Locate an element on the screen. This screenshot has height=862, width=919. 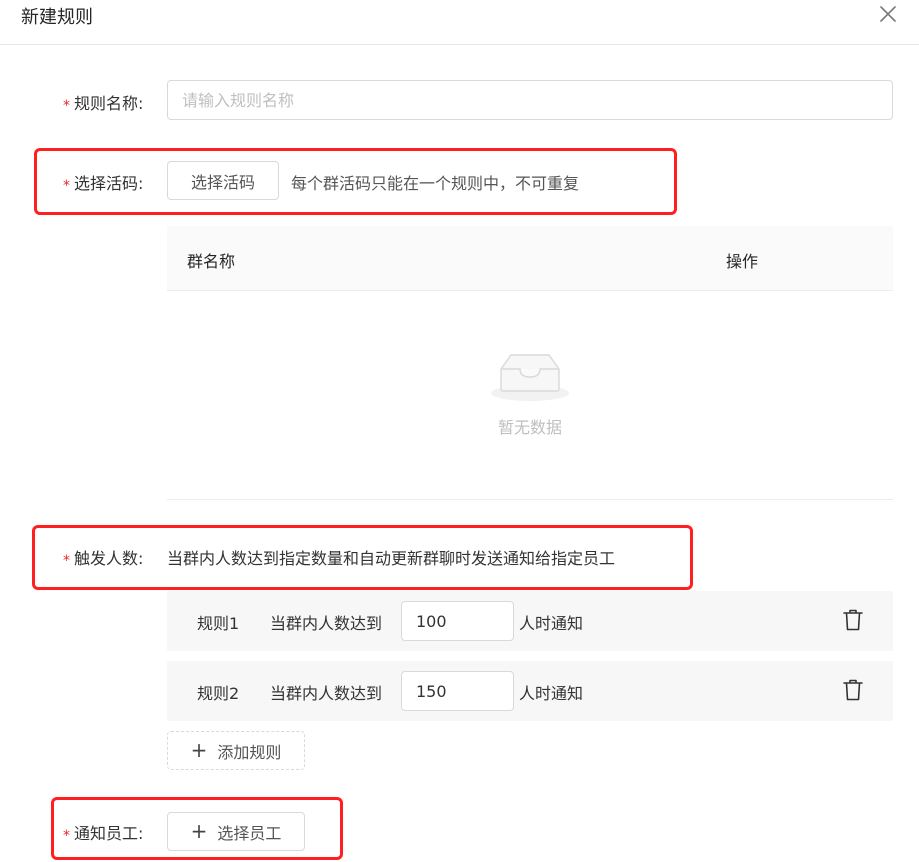
add-rule-button: + 添加规则 is located at coordinates (236, 750).